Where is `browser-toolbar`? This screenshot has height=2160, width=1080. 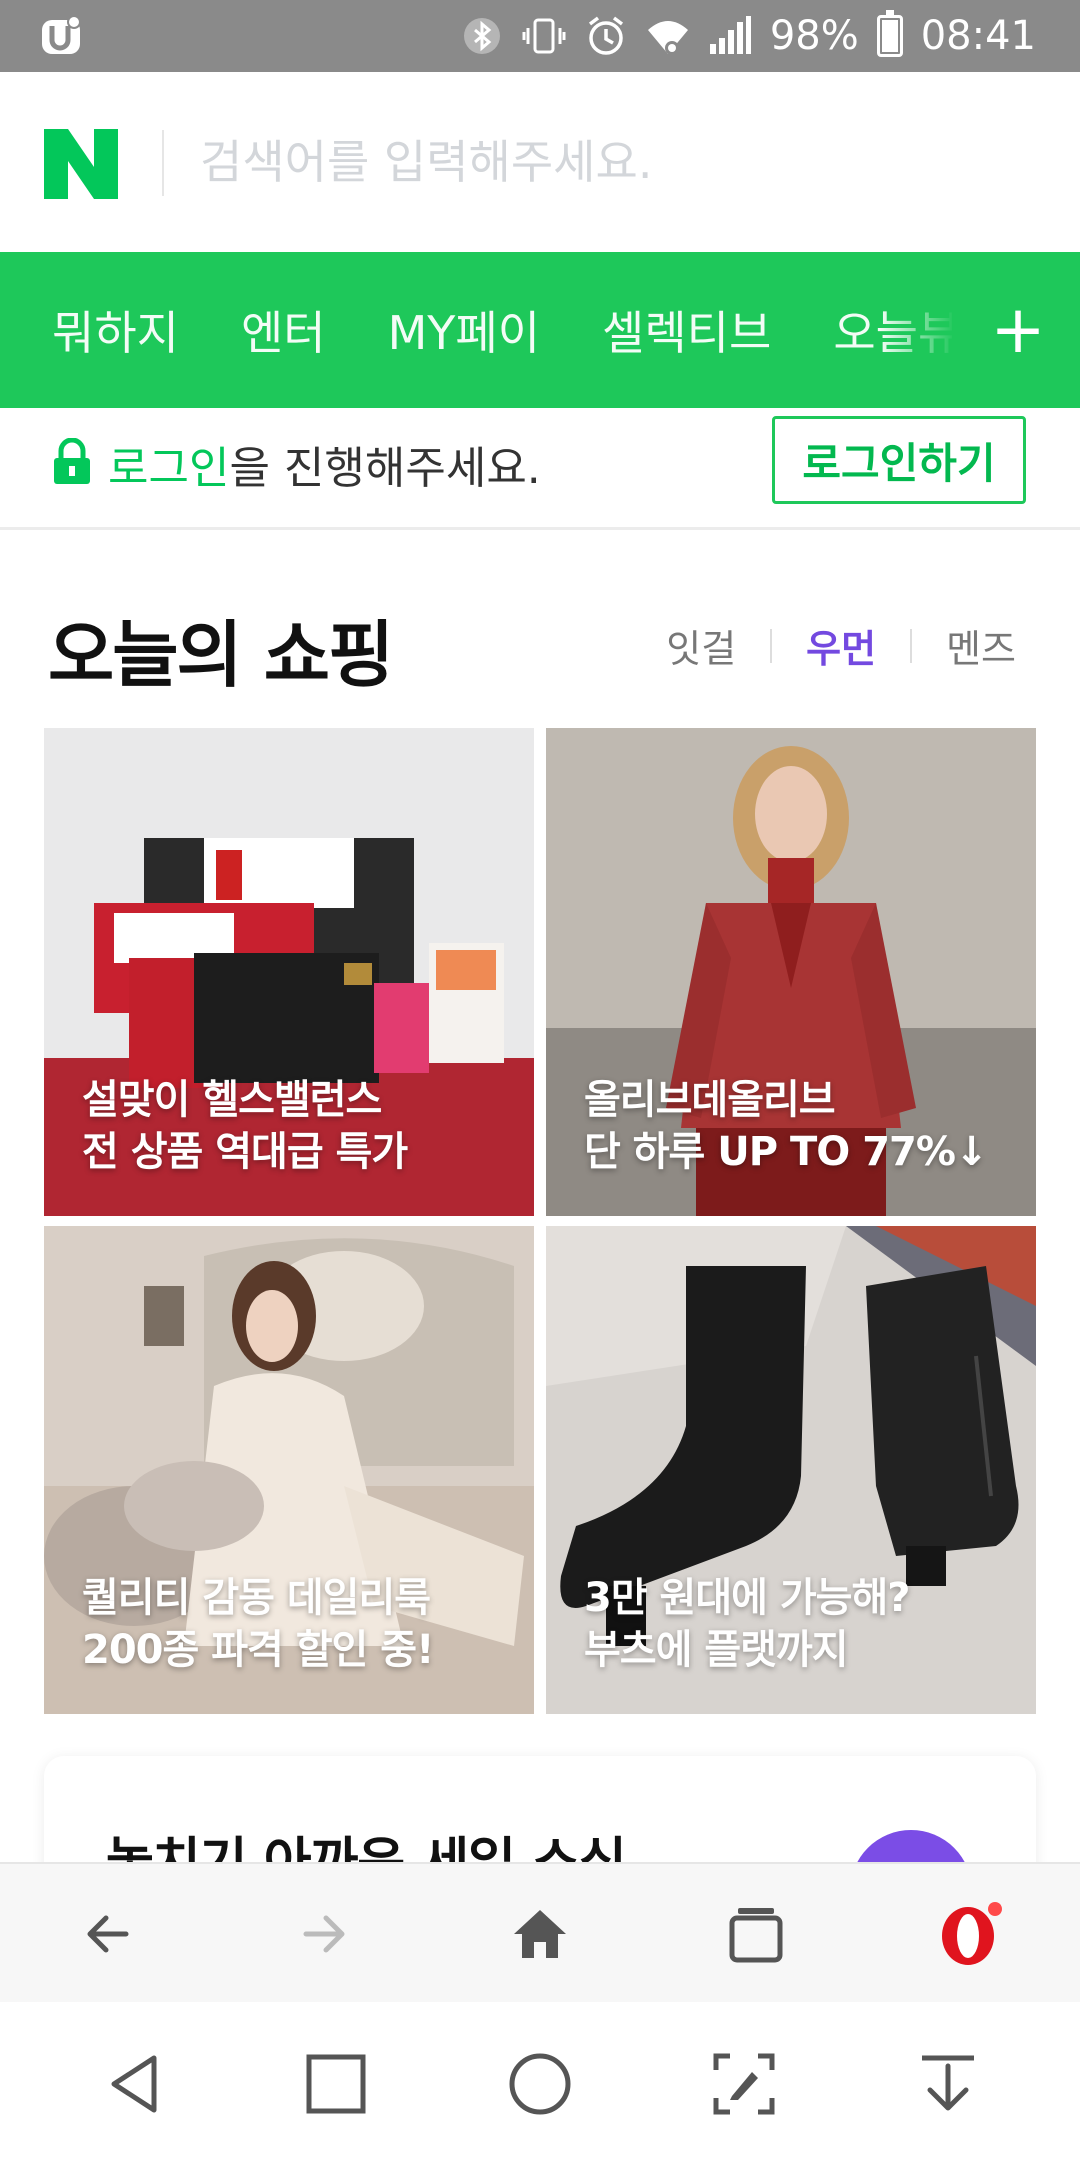 browser-toolbar is located at coordinates (540, 1932).